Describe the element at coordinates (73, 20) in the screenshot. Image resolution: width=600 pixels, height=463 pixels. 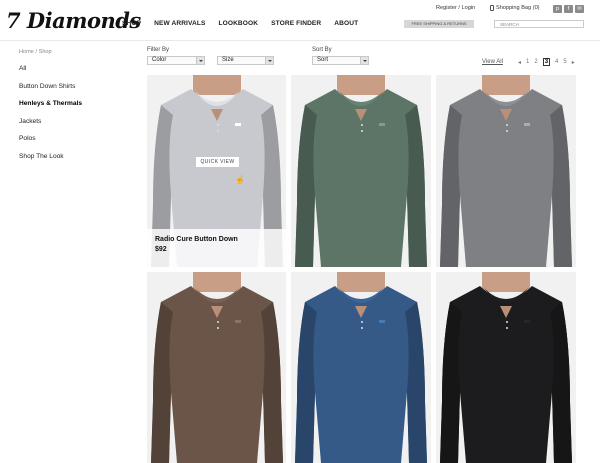
I see `brand-logo: 7 Diamonds` at that location.